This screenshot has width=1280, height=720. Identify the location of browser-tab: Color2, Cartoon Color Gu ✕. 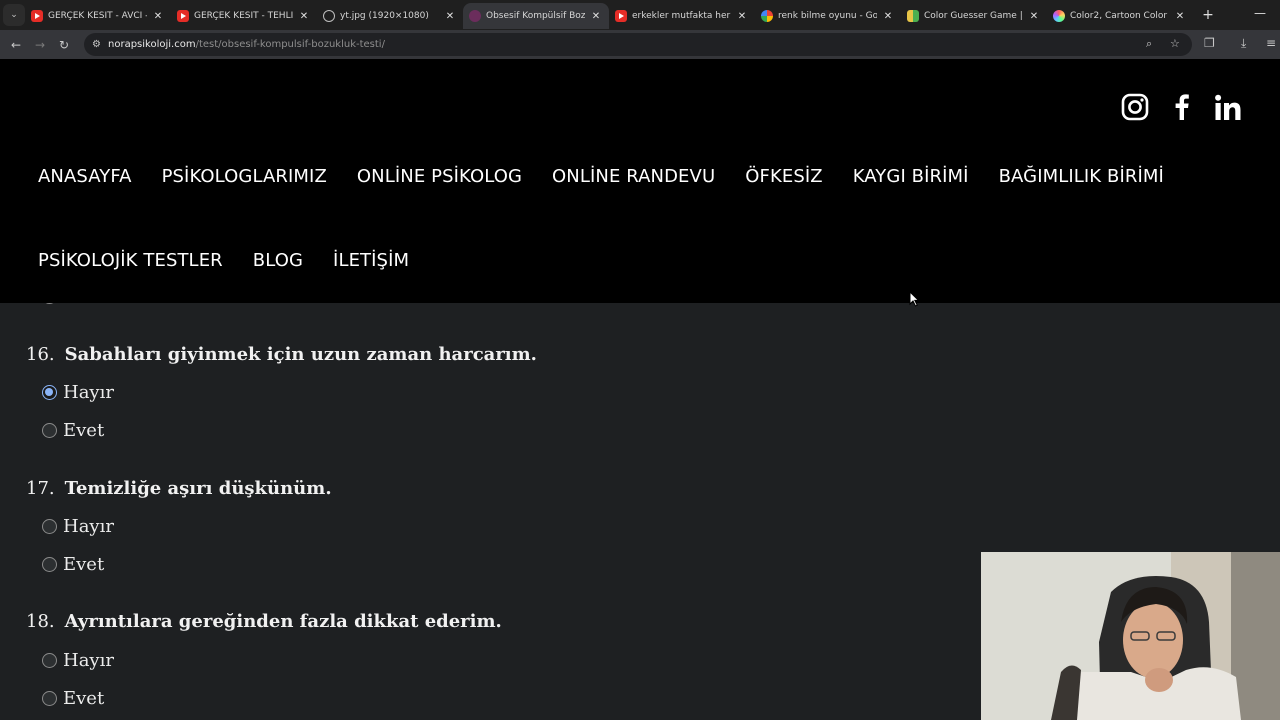
(1120, 16).